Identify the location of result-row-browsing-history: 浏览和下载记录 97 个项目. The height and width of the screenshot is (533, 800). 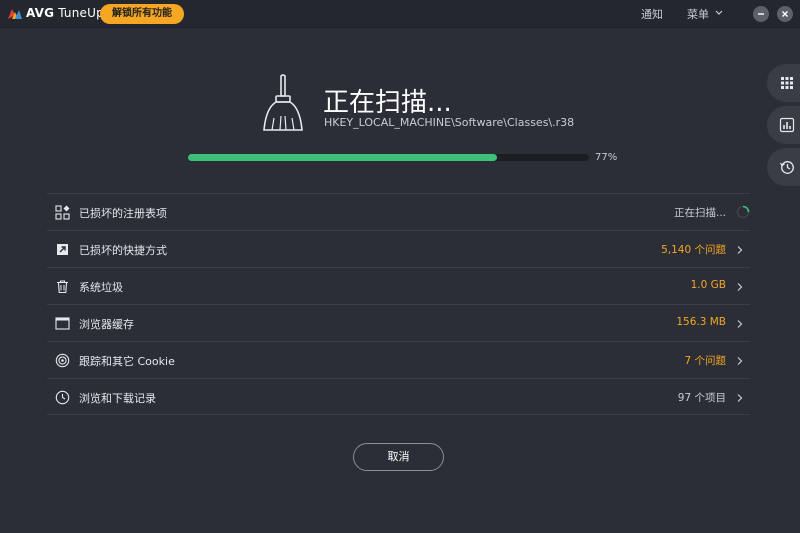
(398, 396).